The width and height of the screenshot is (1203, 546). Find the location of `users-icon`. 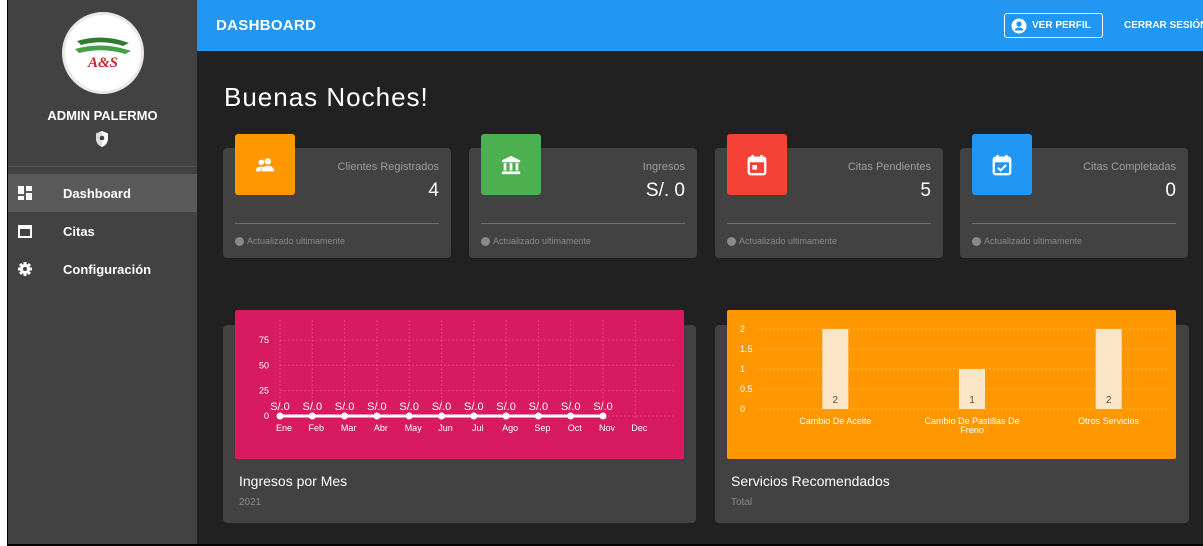

users-icon is located at coordinates (265, 164).